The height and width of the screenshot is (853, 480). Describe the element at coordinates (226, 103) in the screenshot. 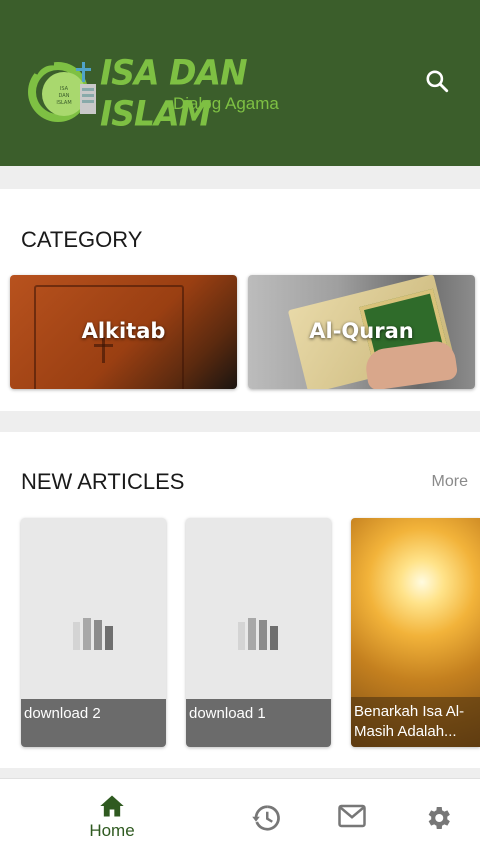

I see `logo-subtitle: Dialog Agama` at that location.